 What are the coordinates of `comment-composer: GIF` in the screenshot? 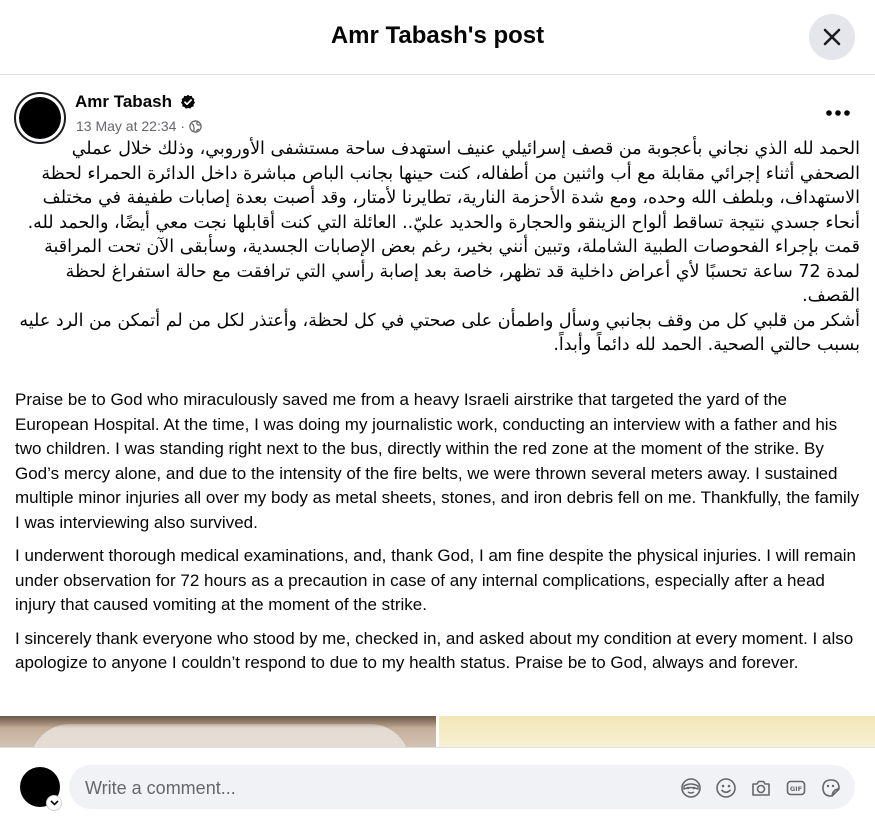 It's located at (437, 790).